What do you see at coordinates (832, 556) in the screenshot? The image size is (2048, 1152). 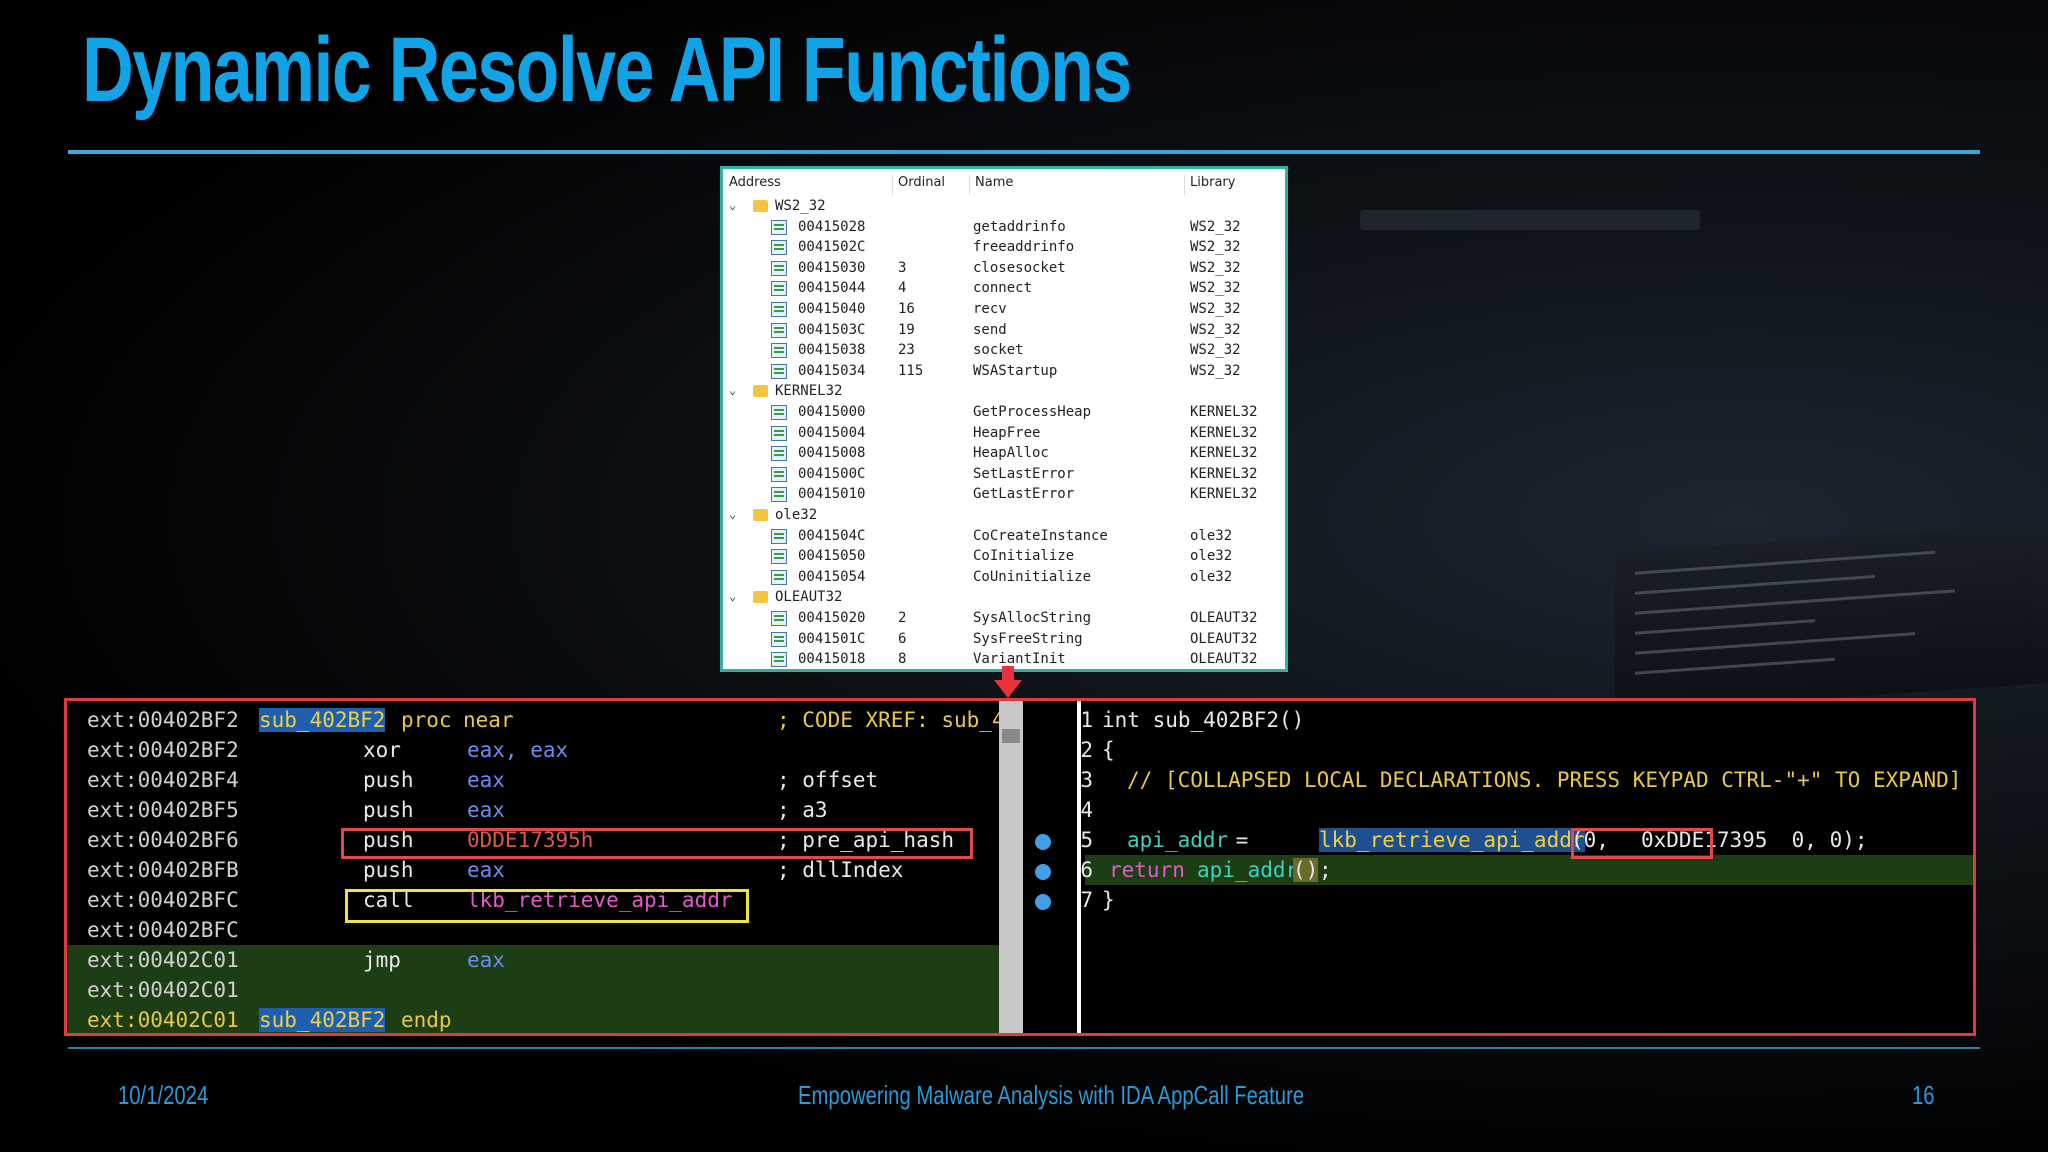 I see `import-address: 00415050` at bounding box center [832, 556].